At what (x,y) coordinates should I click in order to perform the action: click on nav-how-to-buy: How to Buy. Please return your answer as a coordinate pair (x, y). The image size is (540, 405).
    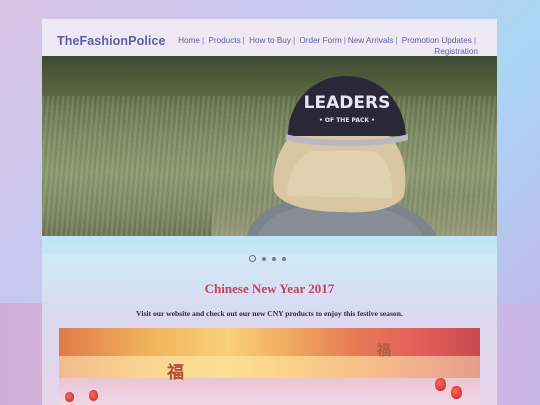
    Looking at the image, I should click on (270, 40).